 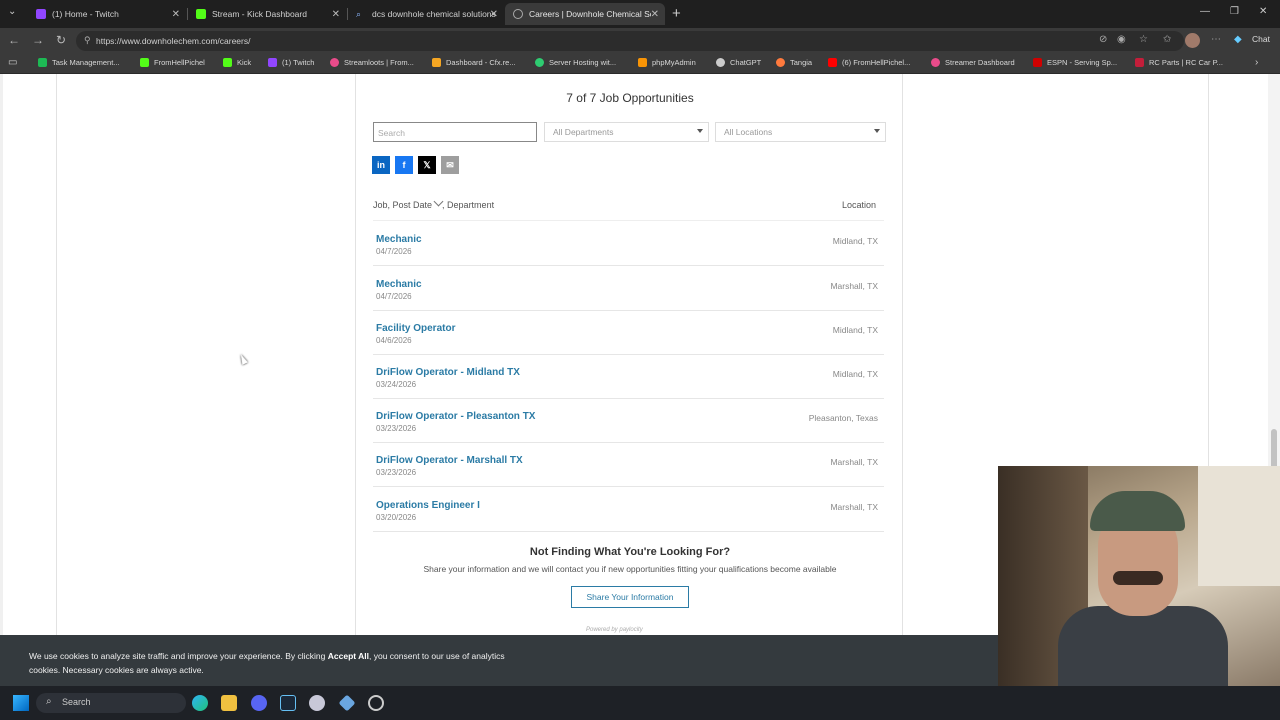 I want to click on bookmark-label: ChatGPT, so click(x=746, y=62).